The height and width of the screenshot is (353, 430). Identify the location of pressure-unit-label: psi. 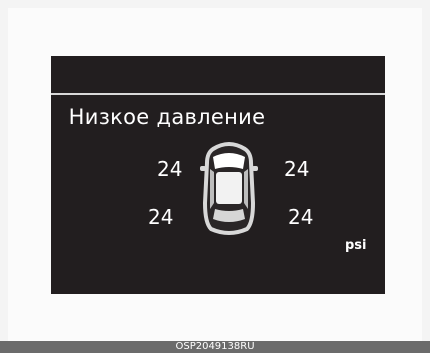
(356, 245).